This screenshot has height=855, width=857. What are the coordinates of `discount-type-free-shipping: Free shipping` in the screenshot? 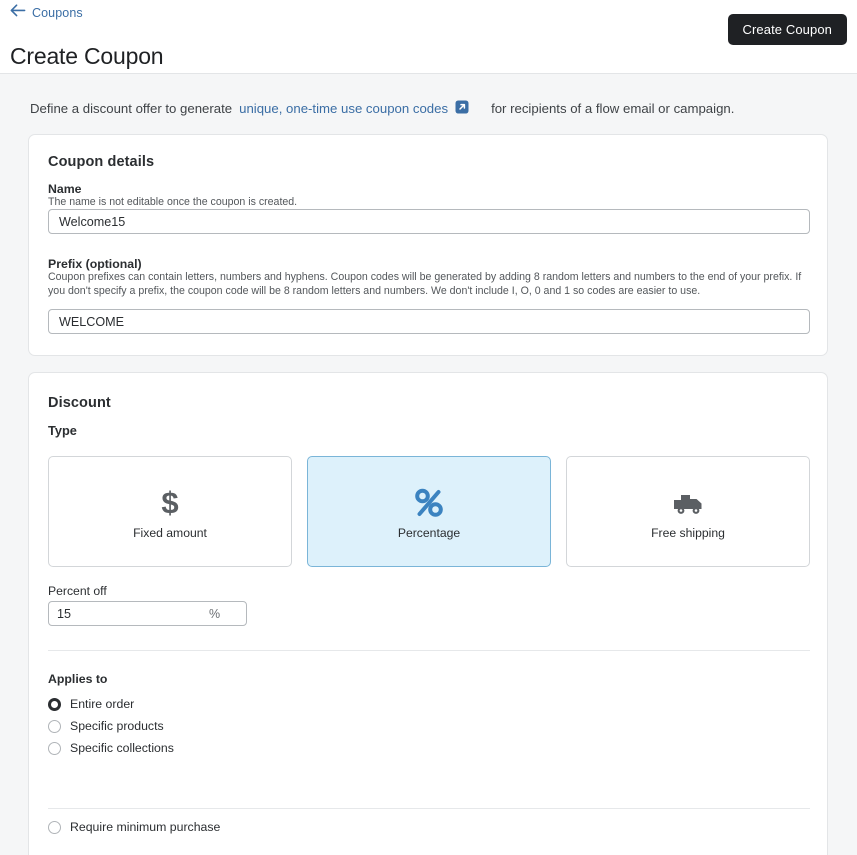 It's located at (688, 511).